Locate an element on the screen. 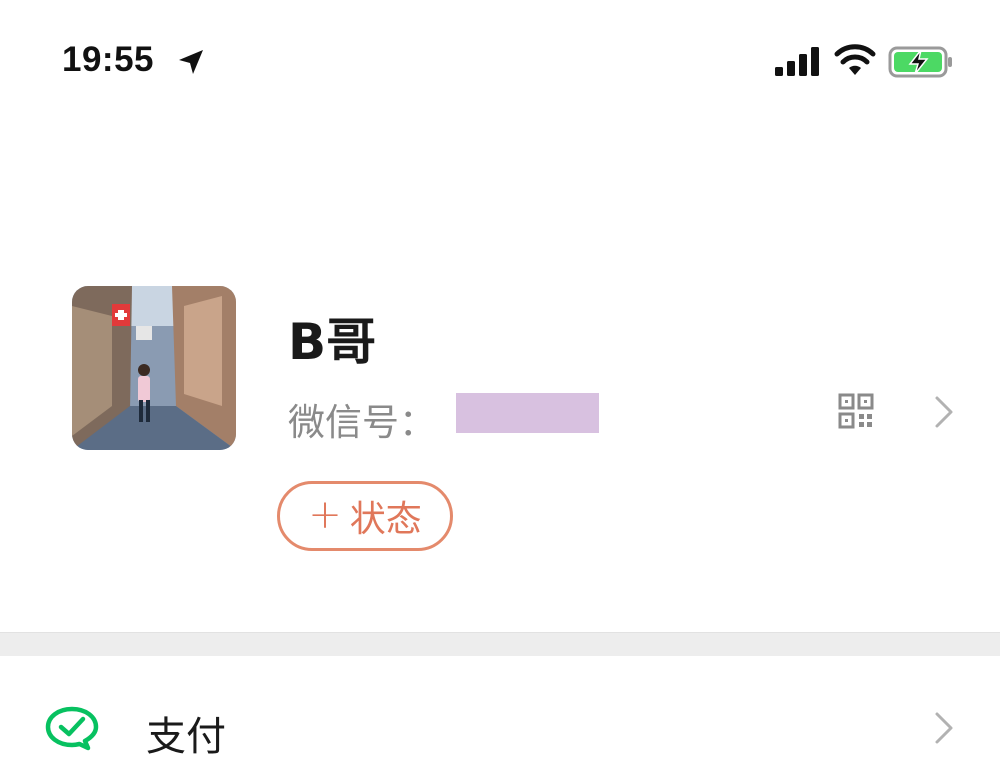  qr-code-icon is located at coordinates (856, 411).